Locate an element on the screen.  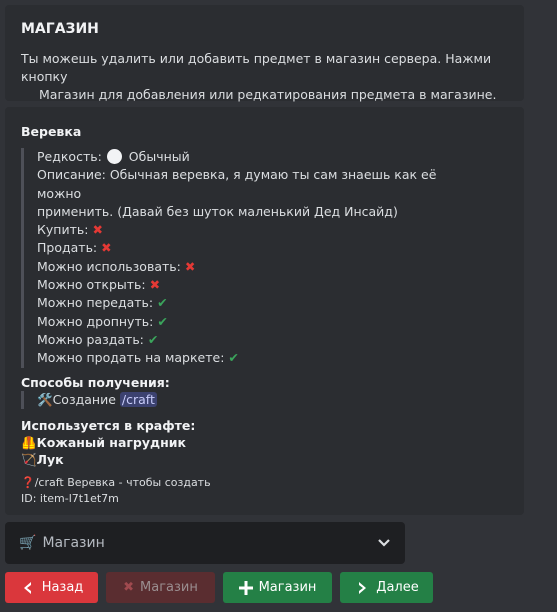
arrow-right-icon is located at coordinates (363, 587).